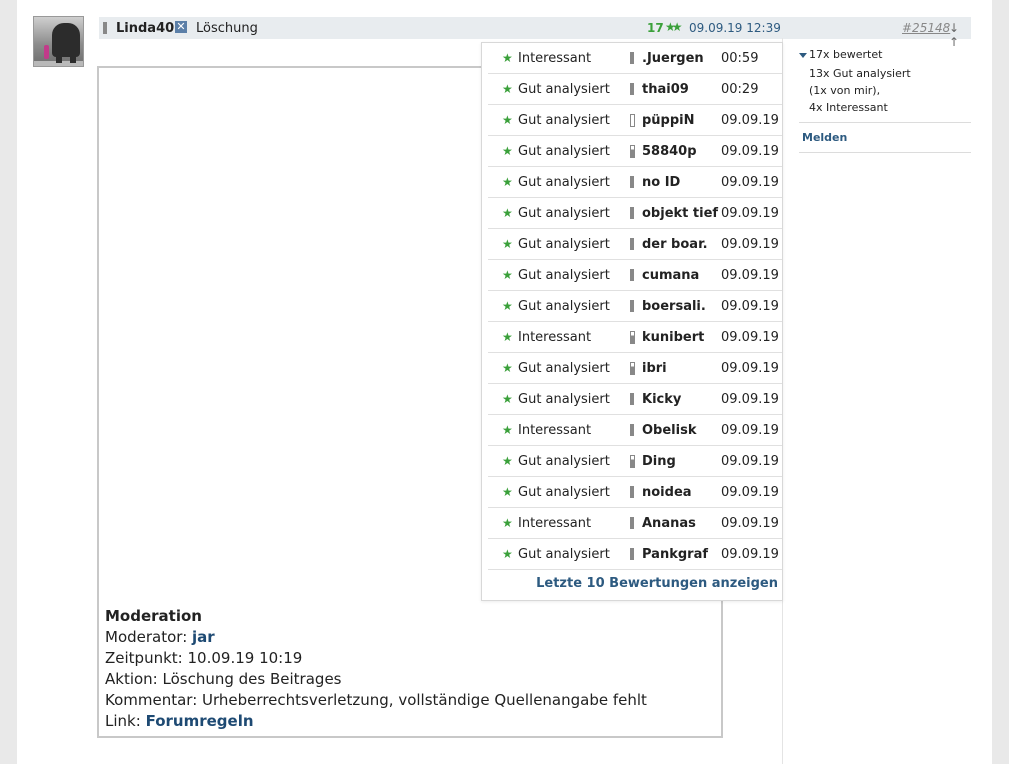 The image size is (1009, 764). Describe the element at coordinates (680, 213) in the screenshot. I see `rating-user-link: objekt tief` at that location.